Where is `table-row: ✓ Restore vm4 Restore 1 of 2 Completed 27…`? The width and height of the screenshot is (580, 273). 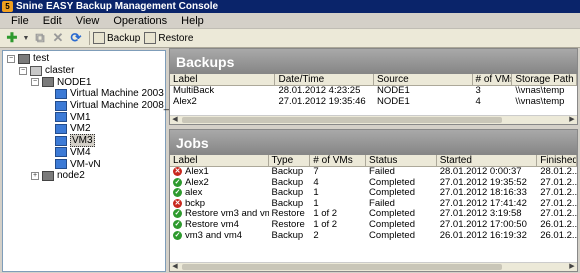
table-row: ✓ Restore vm4 Restore 1 of 2 Completed 27… is located at coordinates (373, 225).